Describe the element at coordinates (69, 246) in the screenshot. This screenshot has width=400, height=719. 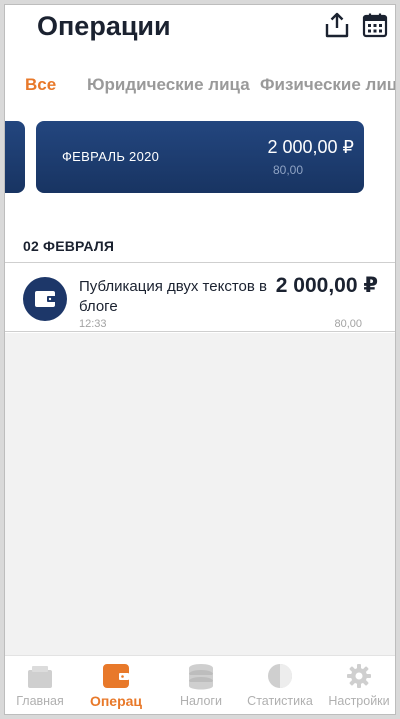
I see `date-header: 02 ФЕВРАЛЯ` at that location.